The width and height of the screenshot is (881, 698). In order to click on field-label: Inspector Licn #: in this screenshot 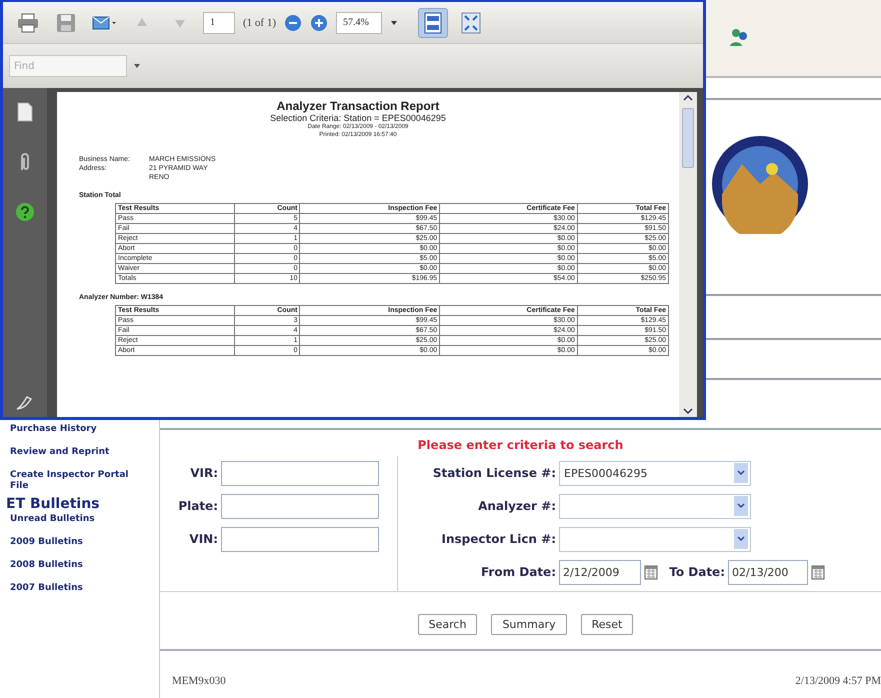, I will do `click(498, 539)`.